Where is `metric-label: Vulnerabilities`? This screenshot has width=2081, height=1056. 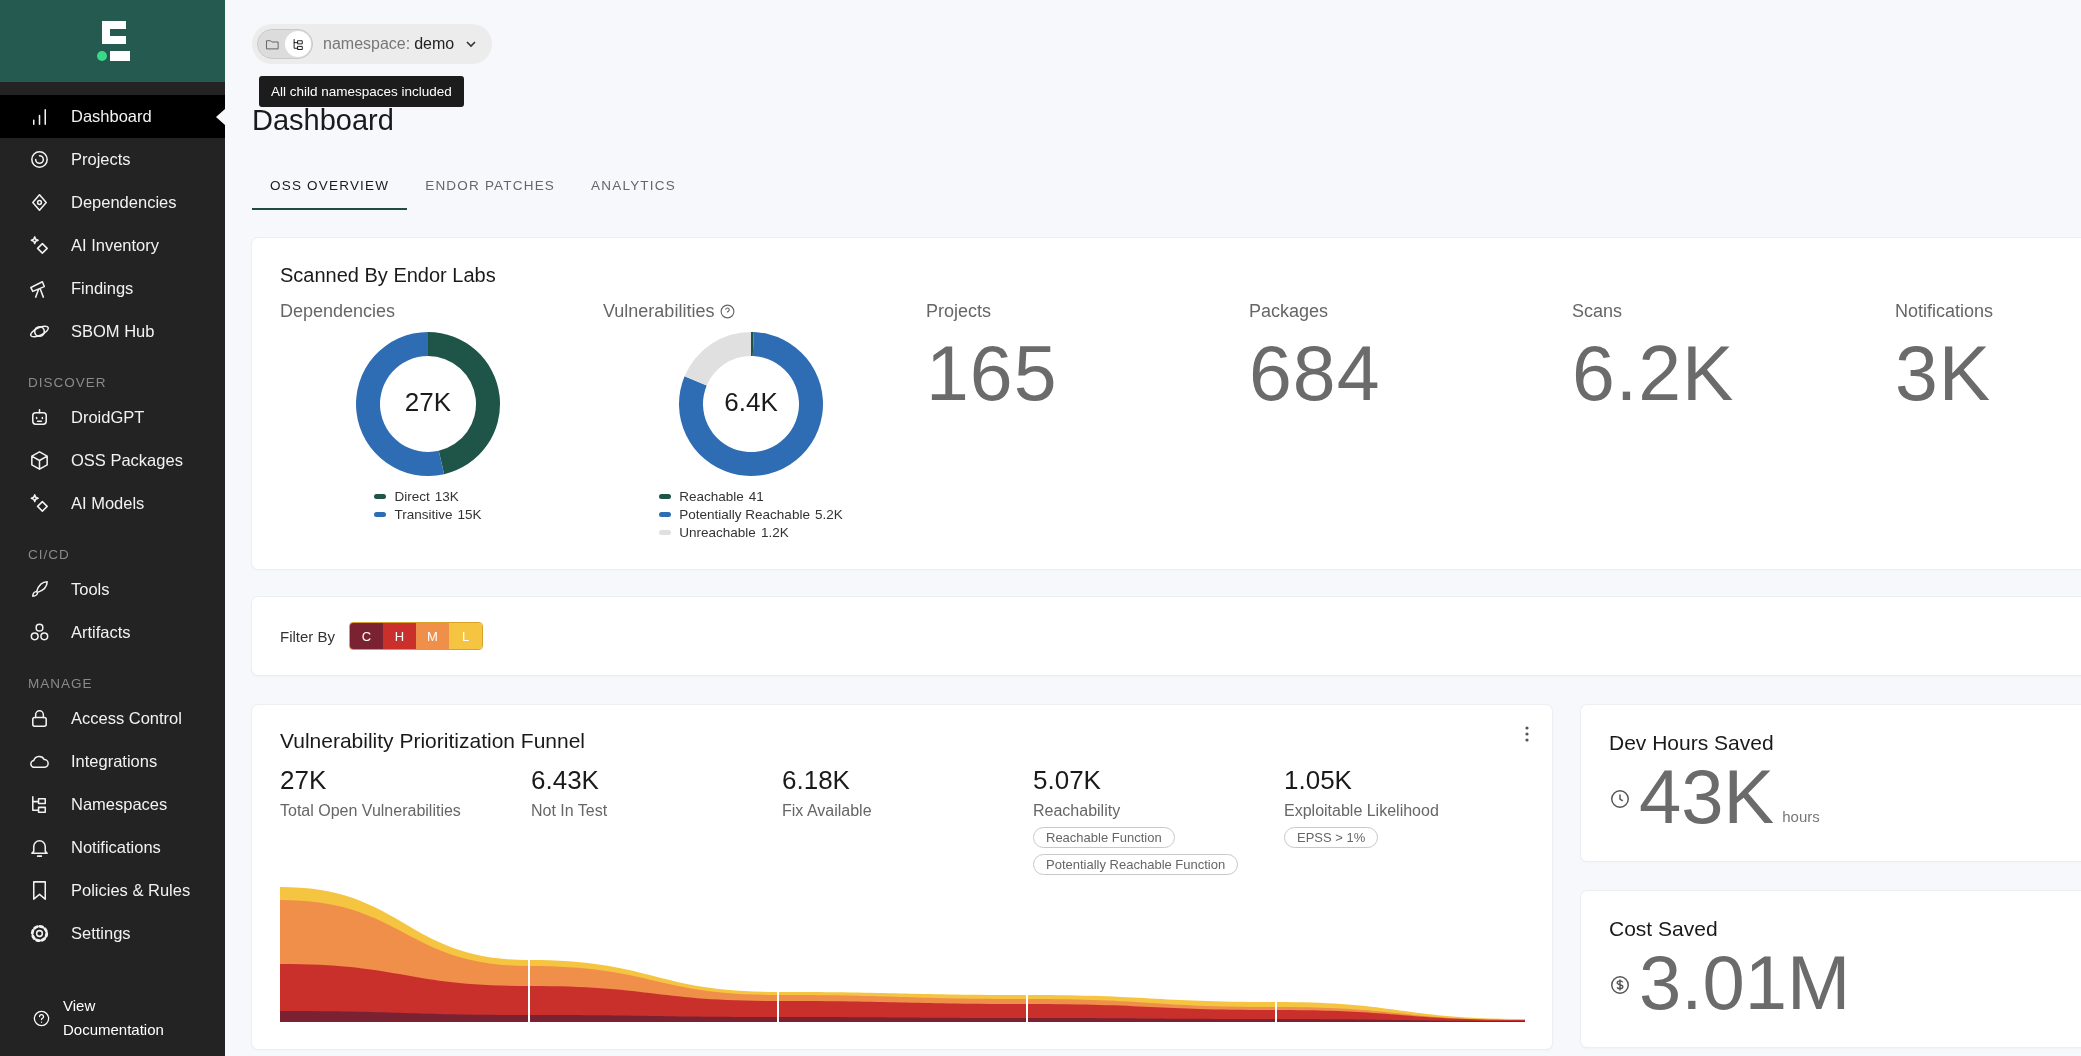
metric-label: Vulnerabilities is located at coordinates (659, 311).